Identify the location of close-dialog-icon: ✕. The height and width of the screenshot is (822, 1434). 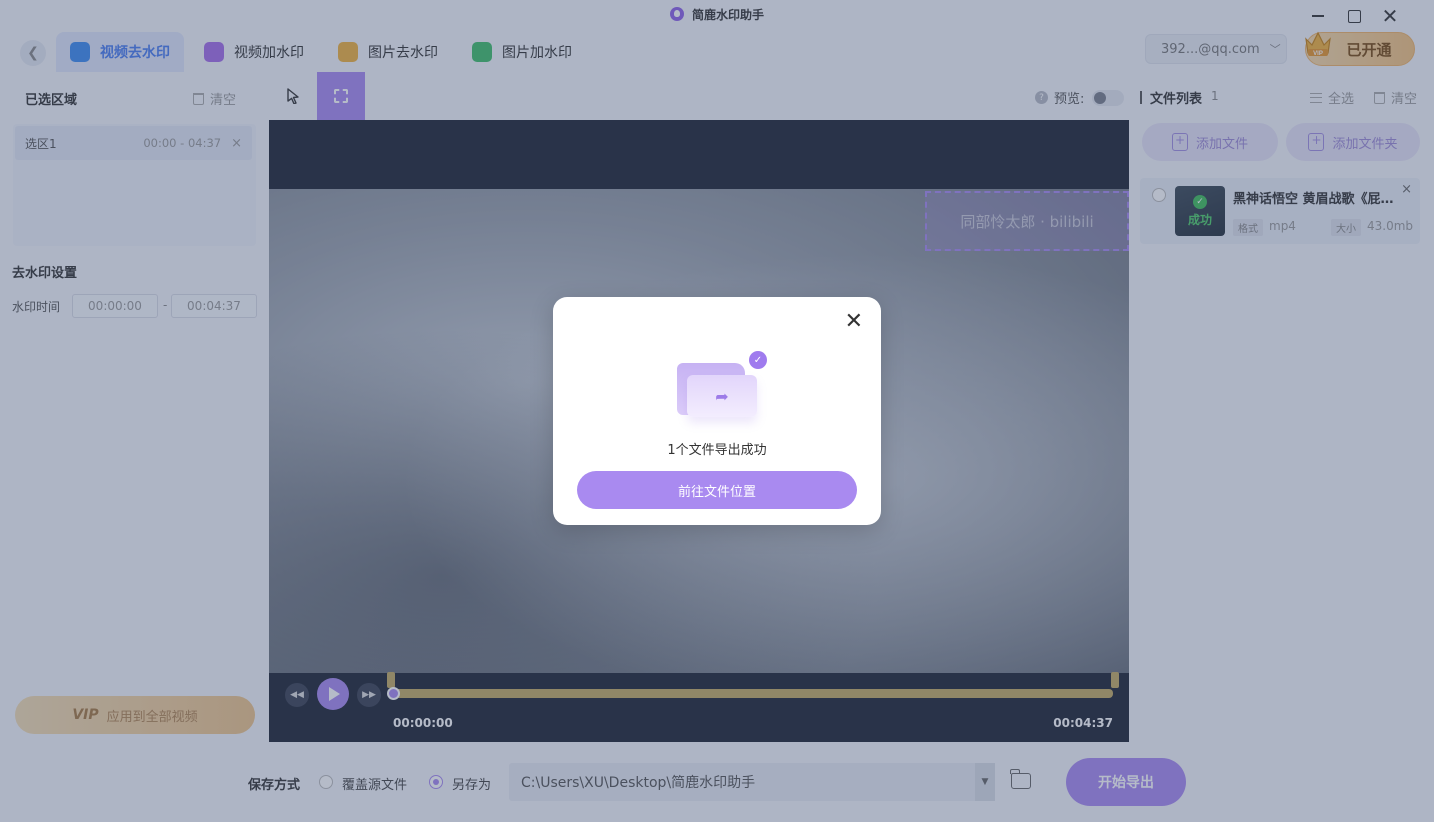
(854, 321).